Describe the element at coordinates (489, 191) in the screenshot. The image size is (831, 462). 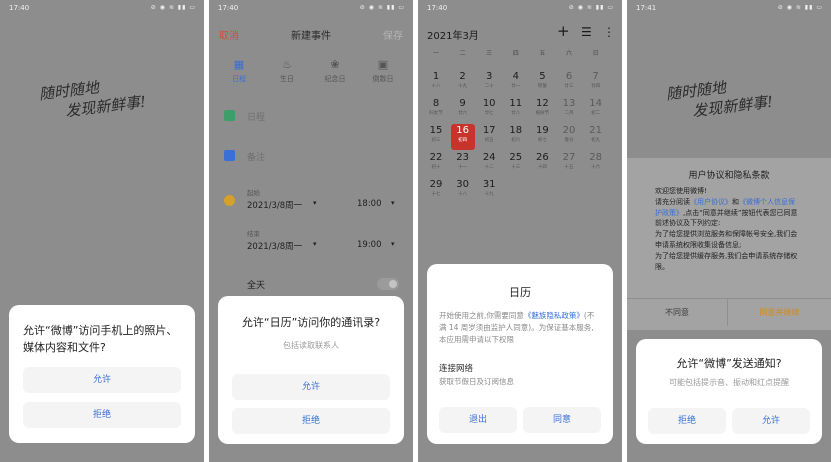
I see `calendar-day: 31 十九` at that location.